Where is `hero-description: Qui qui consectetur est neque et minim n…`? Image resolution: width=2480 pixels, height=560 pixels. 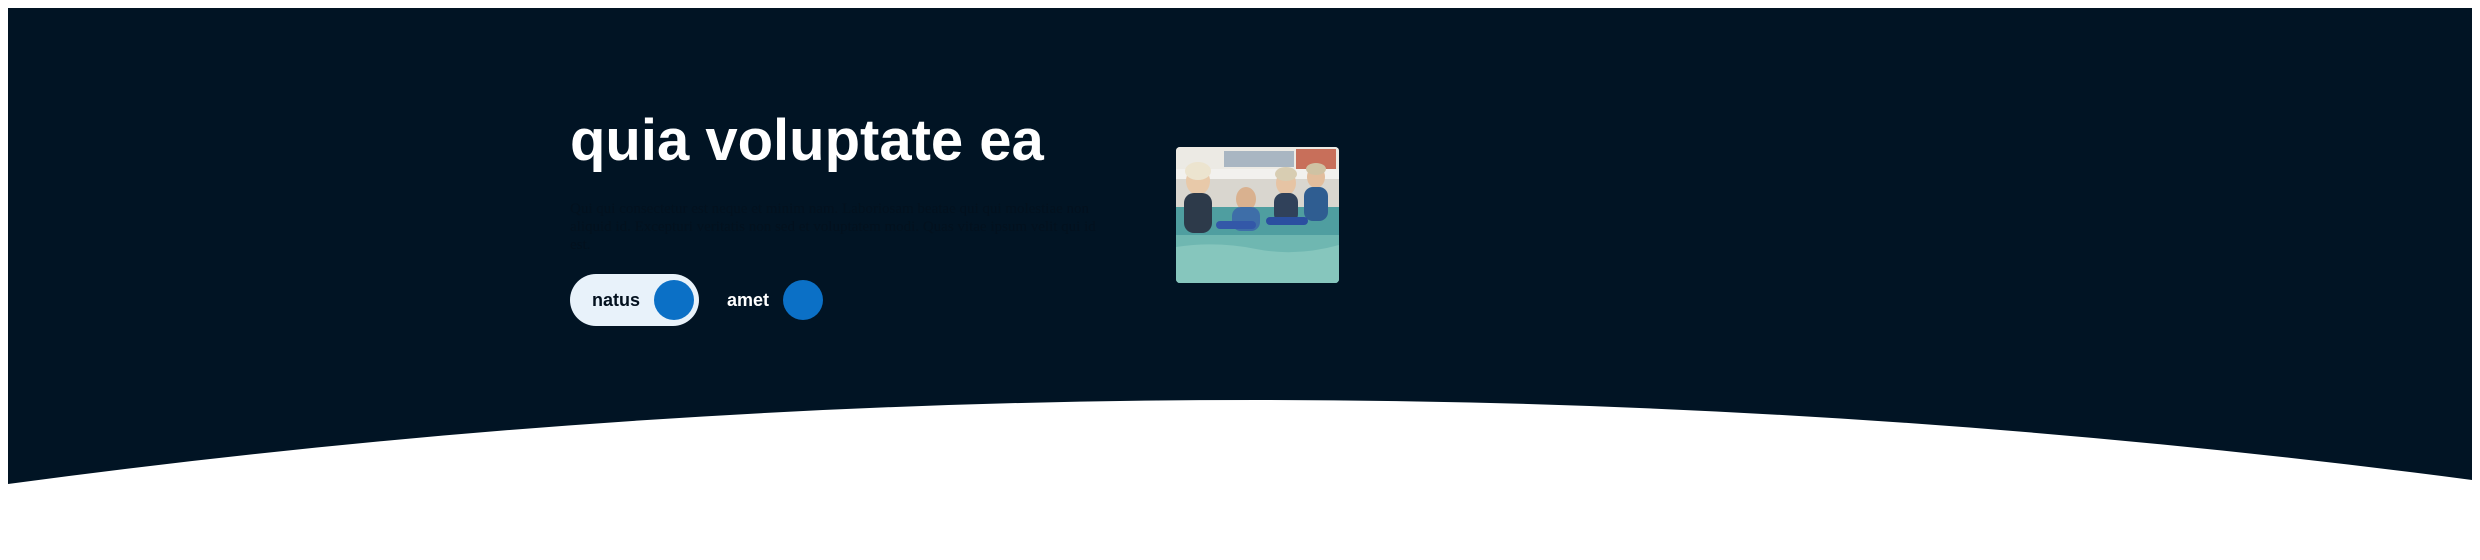
hero-description: Qui qui consectetur est neque et minim n… is located at coordinates (833, 227).